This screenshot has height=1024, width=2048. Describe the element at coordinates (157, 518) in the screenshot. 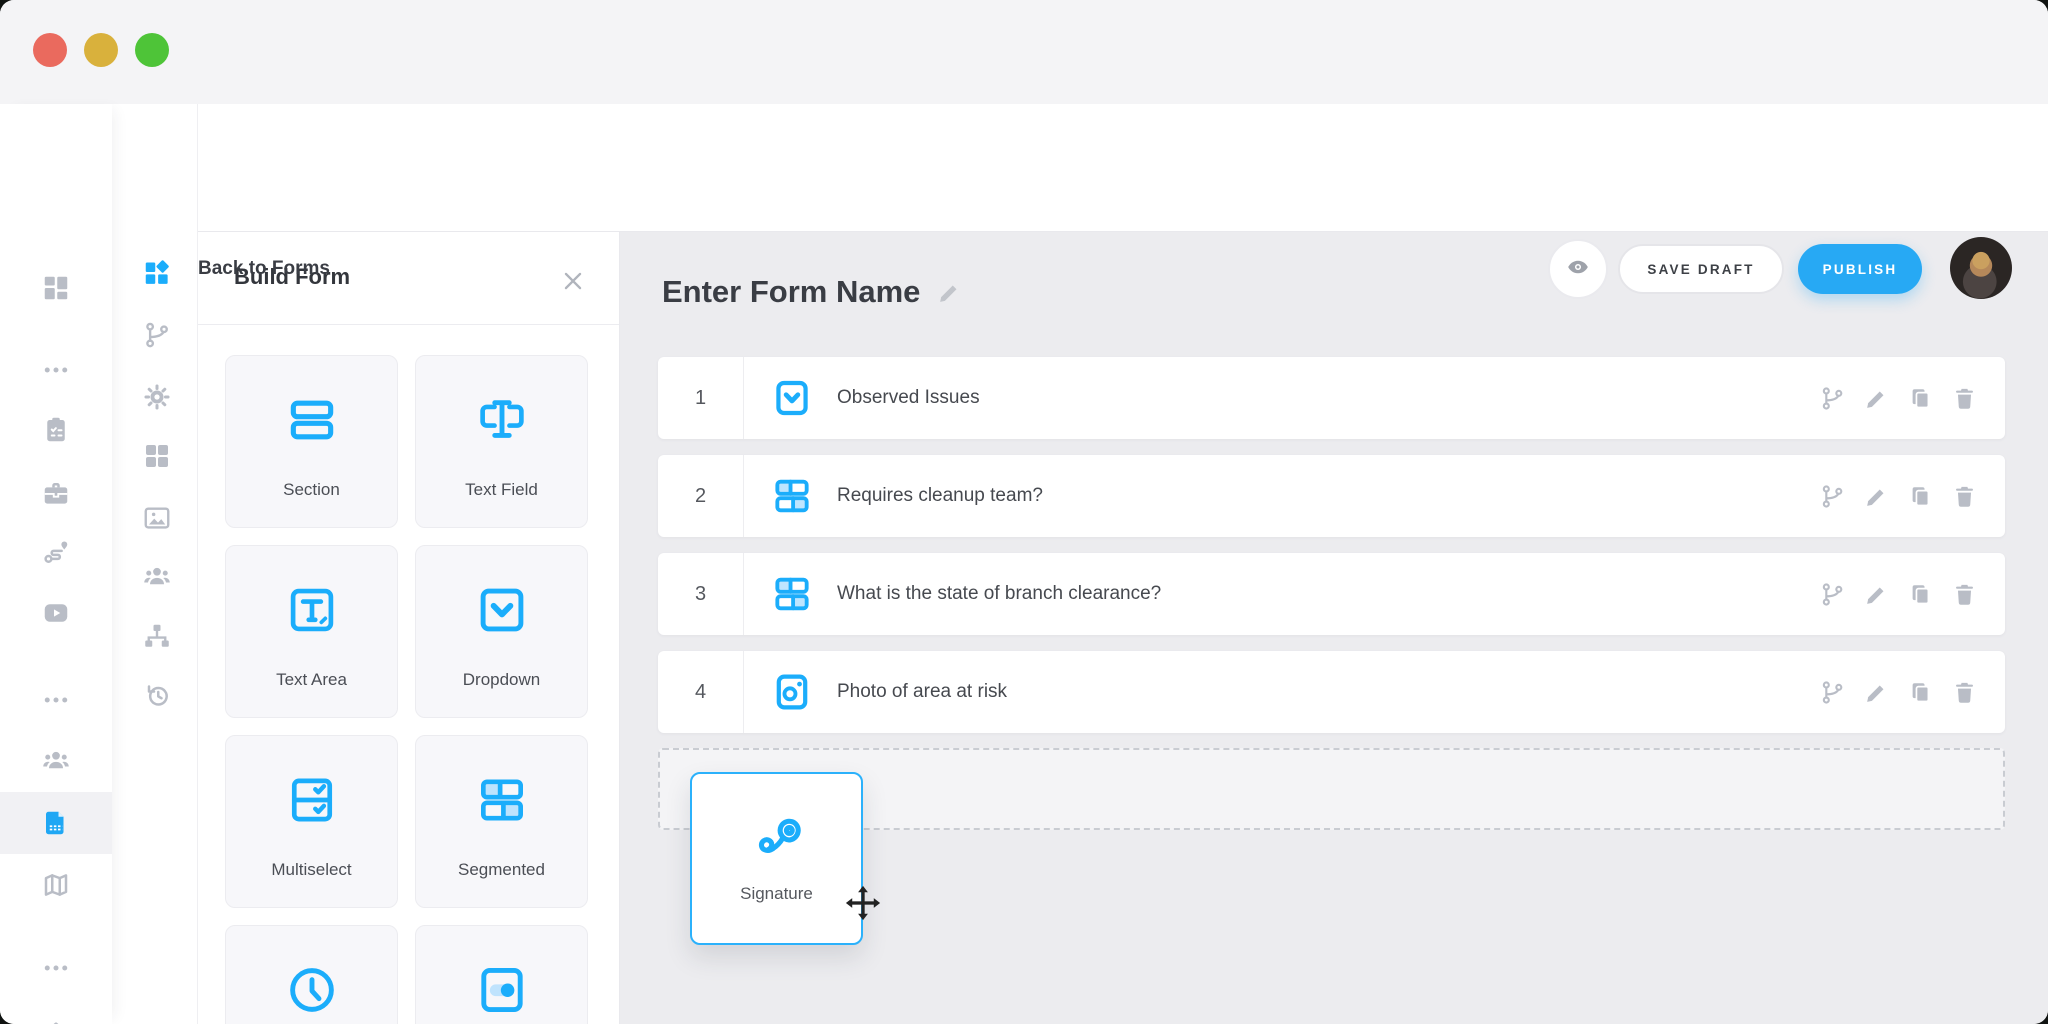

I see `image-icon` at that location.